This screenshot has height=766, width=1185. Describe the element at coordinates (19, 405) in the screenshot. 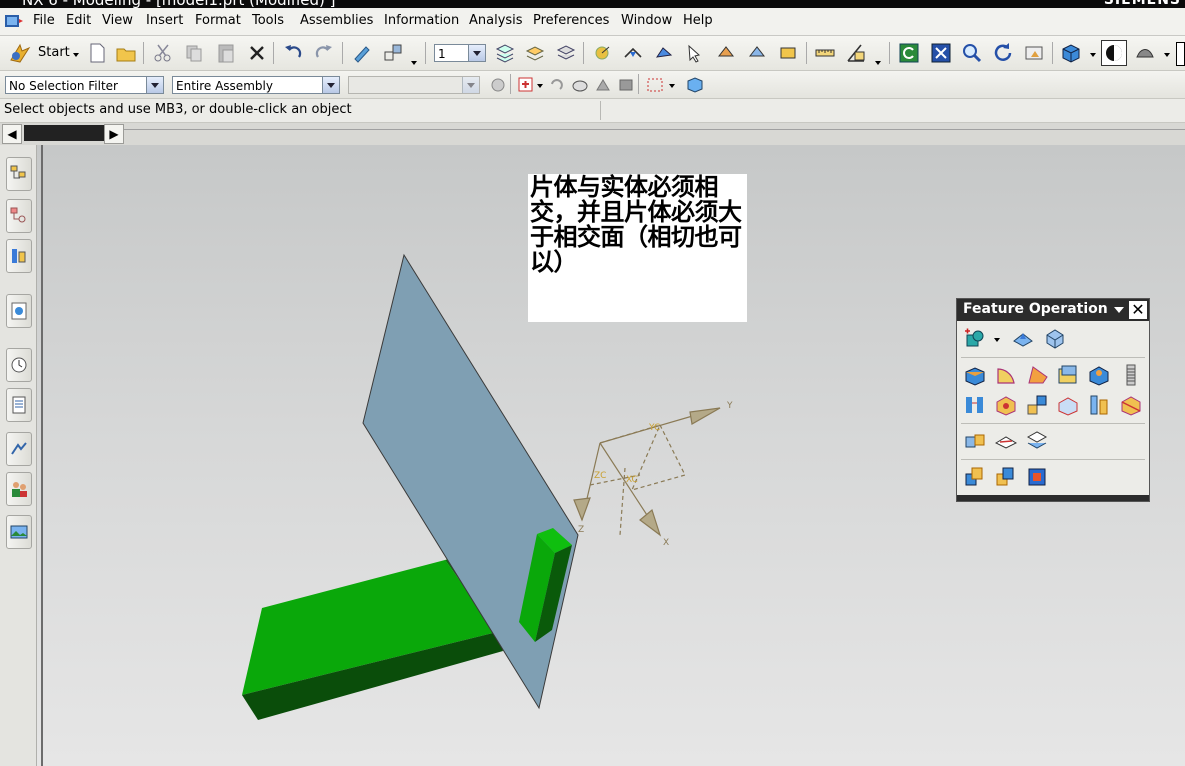

I see `system-materials-icon` at that location.